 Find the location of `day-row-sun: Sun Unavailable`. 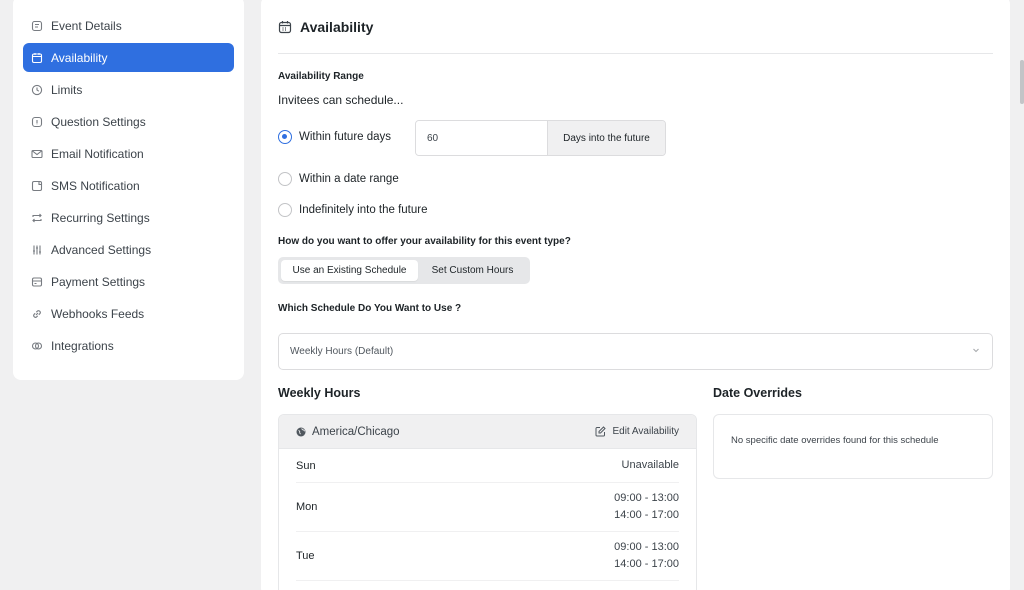

day-row-sun: Sun Unavailable is located at coordinates (487, 466).